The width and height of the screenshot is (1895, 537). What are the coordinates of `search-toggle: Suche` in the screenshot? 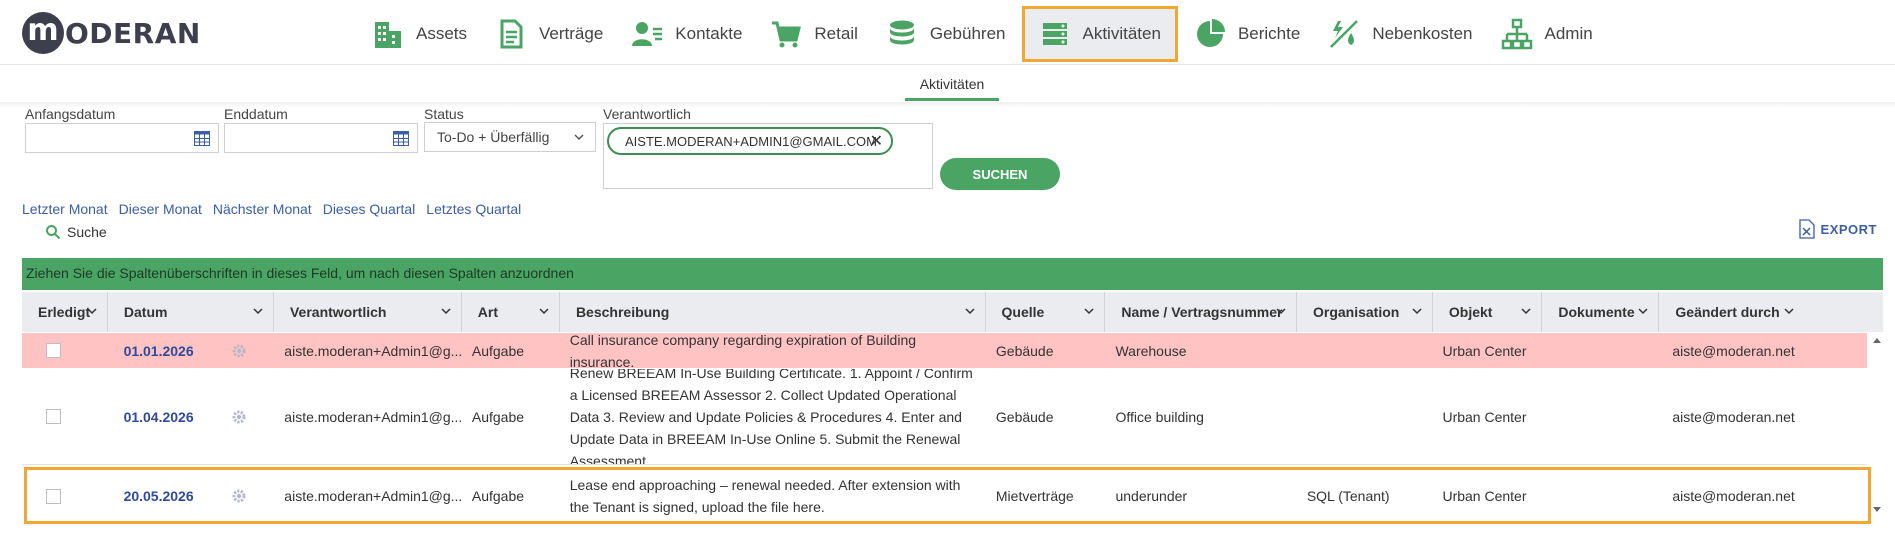 It's located at (76, 232).